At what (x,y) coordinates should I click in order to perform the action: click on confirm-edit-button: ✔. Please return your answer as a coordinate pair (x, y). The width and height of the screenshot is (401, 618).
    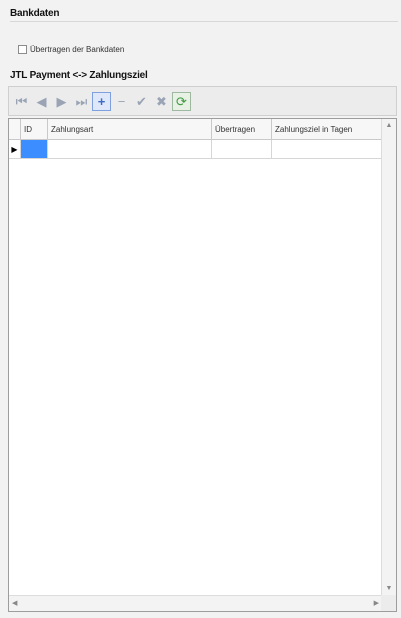
    Looking at the image, I should click on (141, 101).